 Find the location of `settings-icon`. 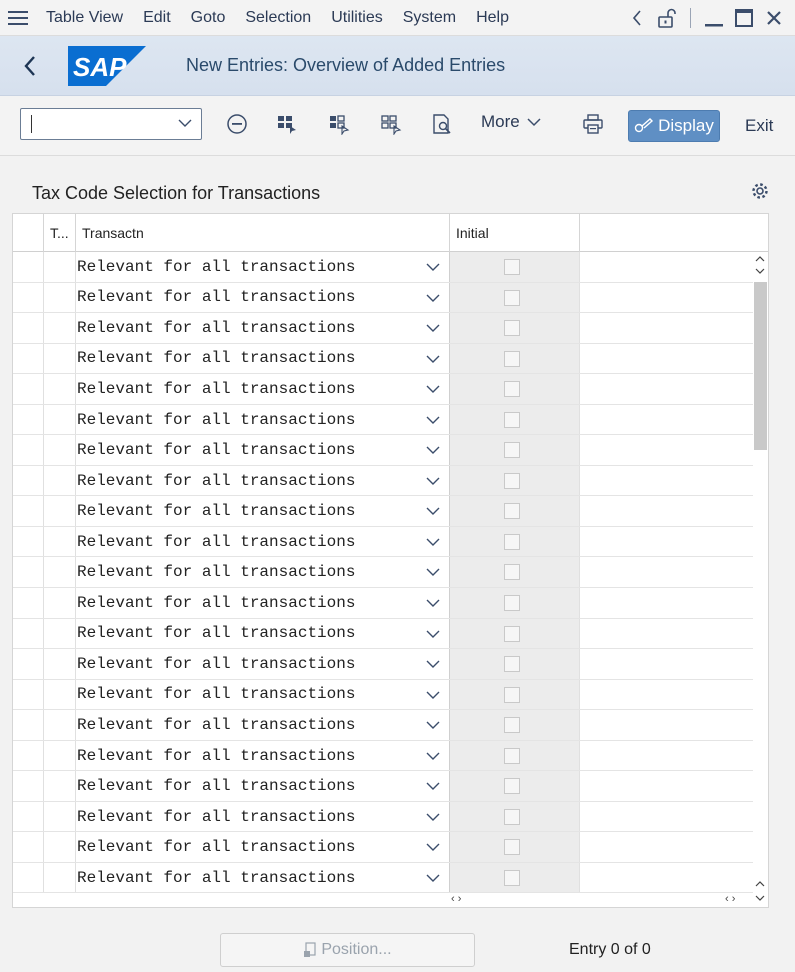

settings-icon is located at coordinates (760, 193).